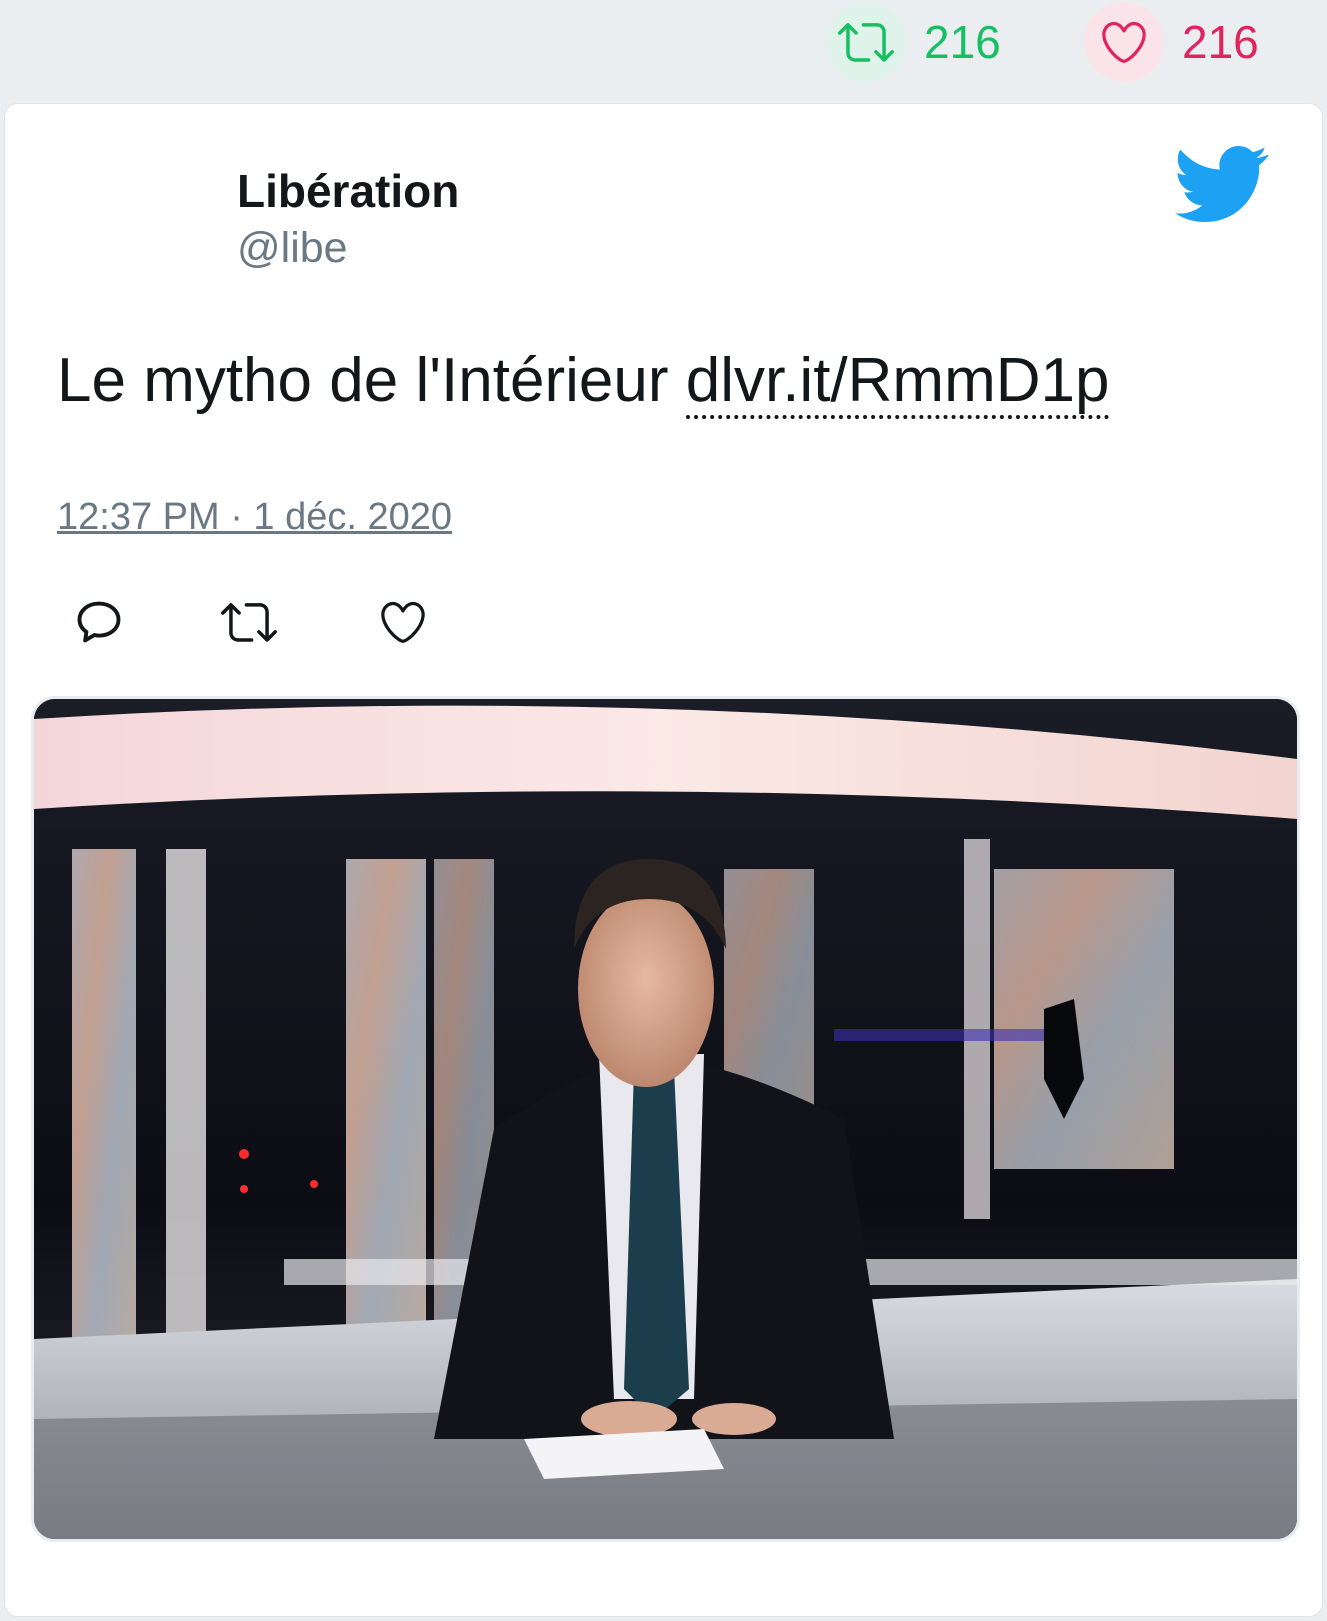 The image size is (1327, 1621). I want to click on author-name: Libération, so click(348, 191).